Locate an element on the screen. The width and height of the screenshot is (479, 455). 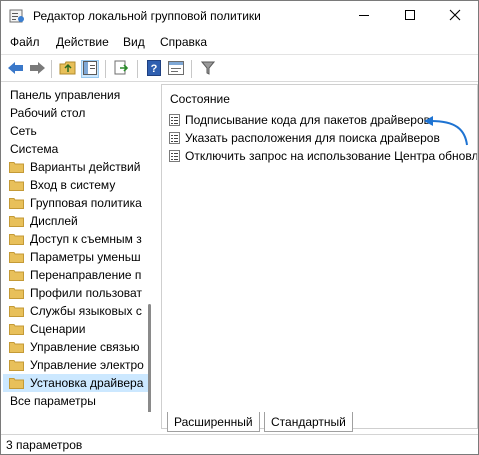
maximize-button is located at coordinates (410, 16).